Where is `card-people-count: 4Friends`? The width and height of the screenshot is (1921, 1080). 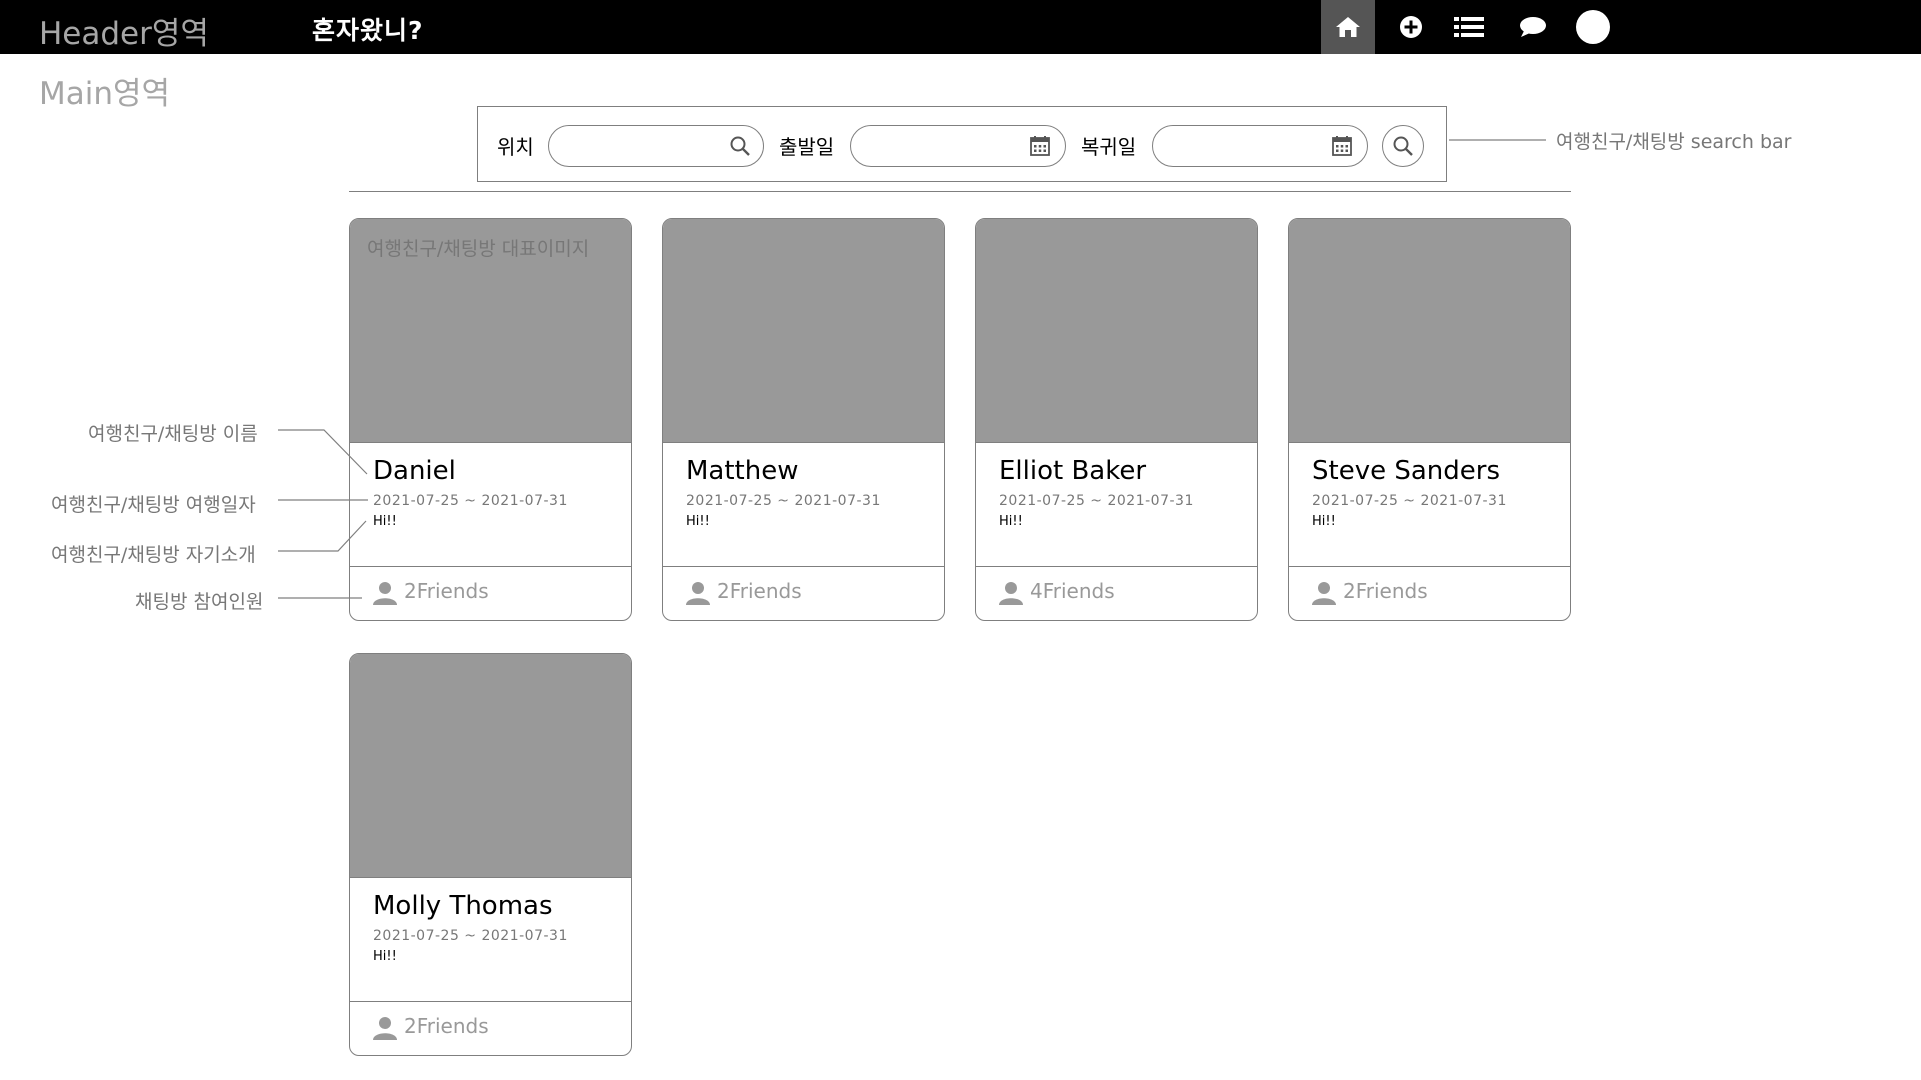
card-people-count: 4Friends is located at coordinates (1072, 591).